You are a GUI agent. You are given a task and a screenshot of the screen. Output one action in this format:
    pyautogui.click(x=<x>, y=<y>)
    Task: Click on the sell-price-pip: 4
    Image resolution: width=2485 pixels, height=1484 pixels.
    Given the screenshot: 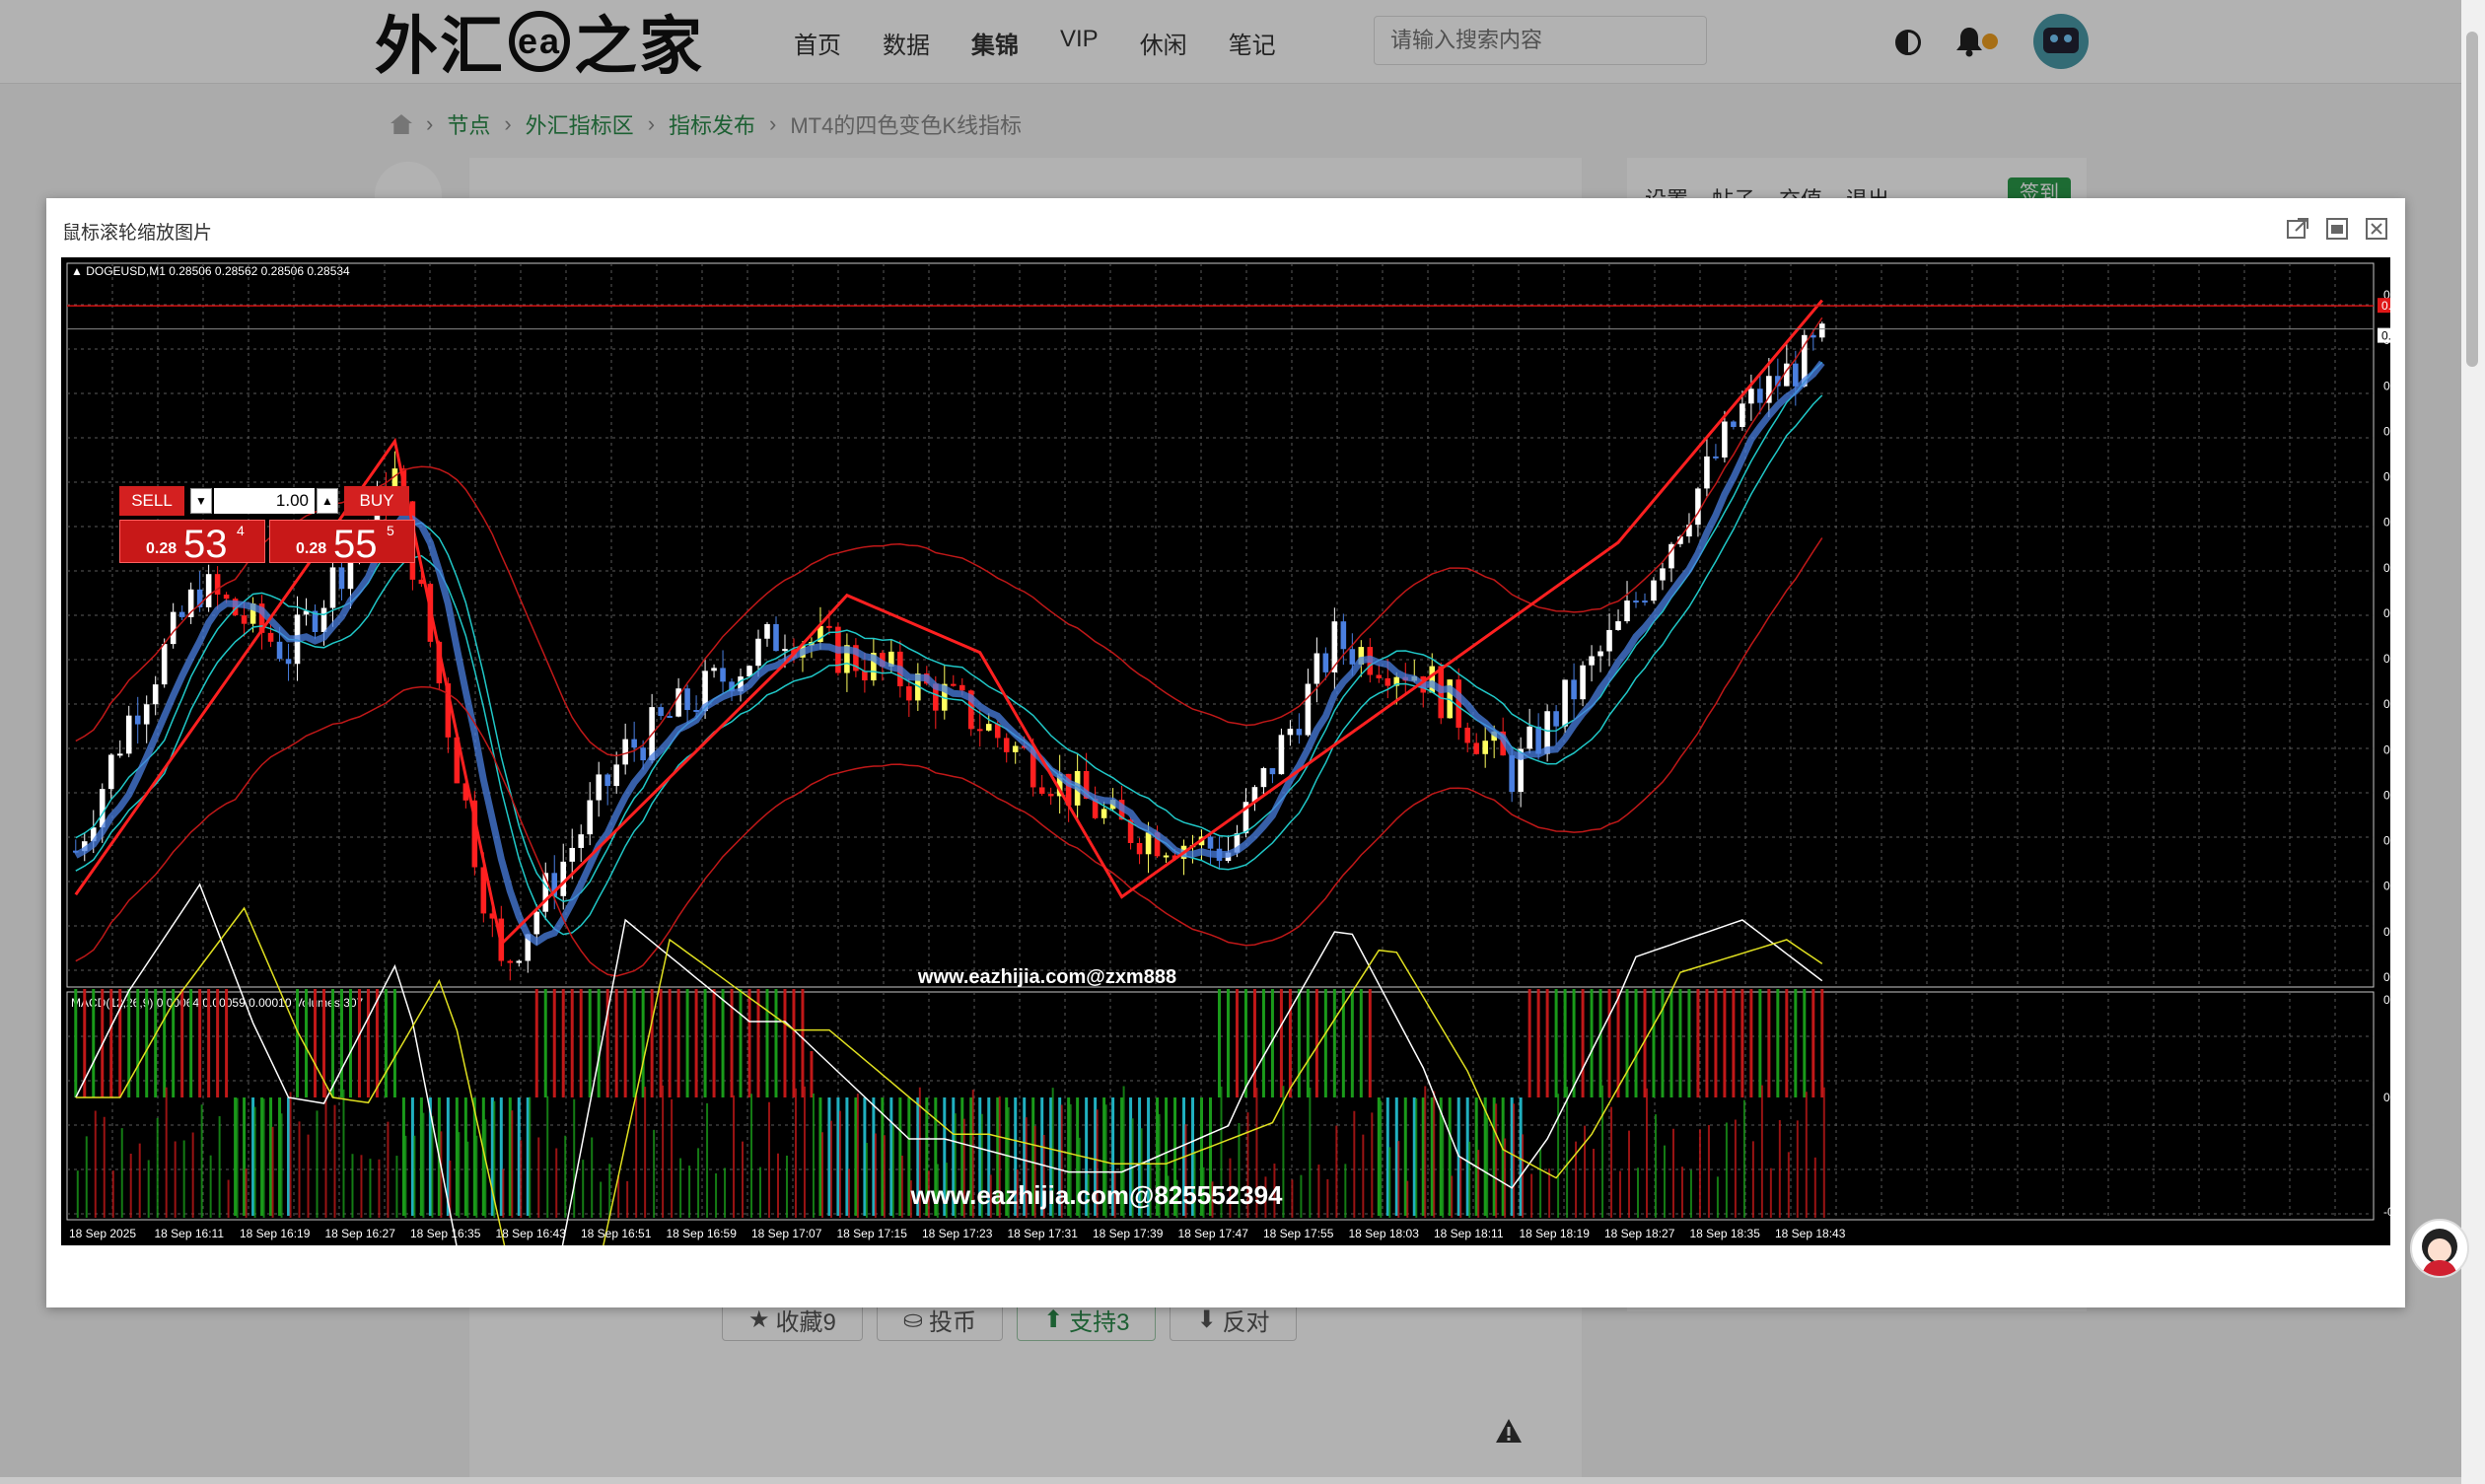 What is the action you would take?
    pyautogui.click(x=241, y=530)
    